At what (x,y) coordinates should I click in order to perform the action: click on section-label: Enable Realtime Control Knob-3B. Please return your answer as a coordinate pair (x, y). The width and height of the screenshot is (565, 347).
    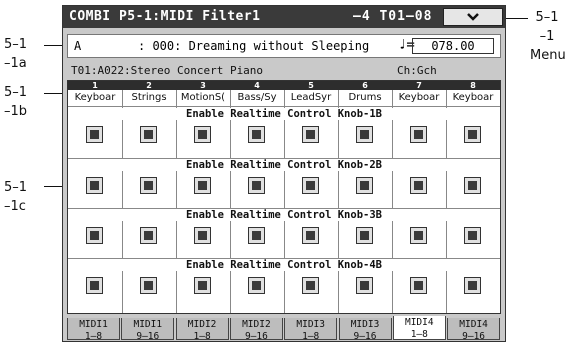
    Looking at the image, I should click on (284, 215).